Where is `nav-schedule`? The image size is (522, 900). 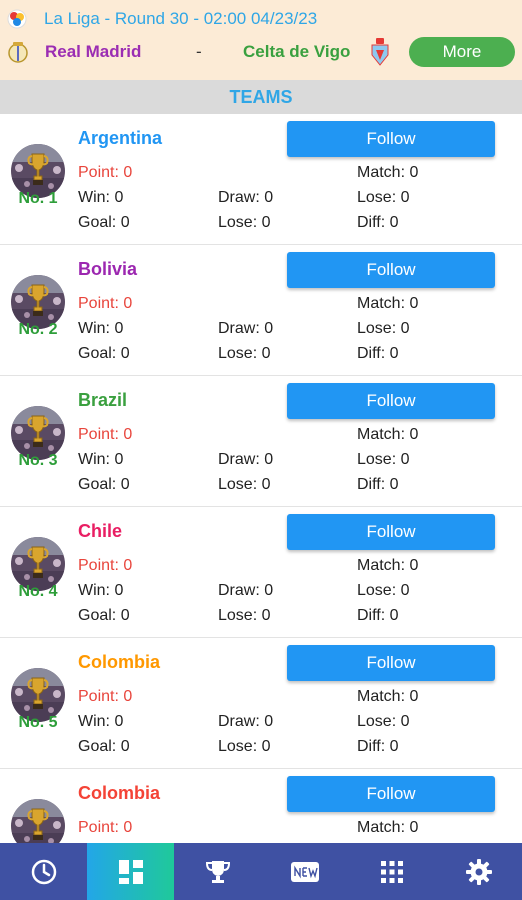 nav-schedule is located at coordinates (43, 871).